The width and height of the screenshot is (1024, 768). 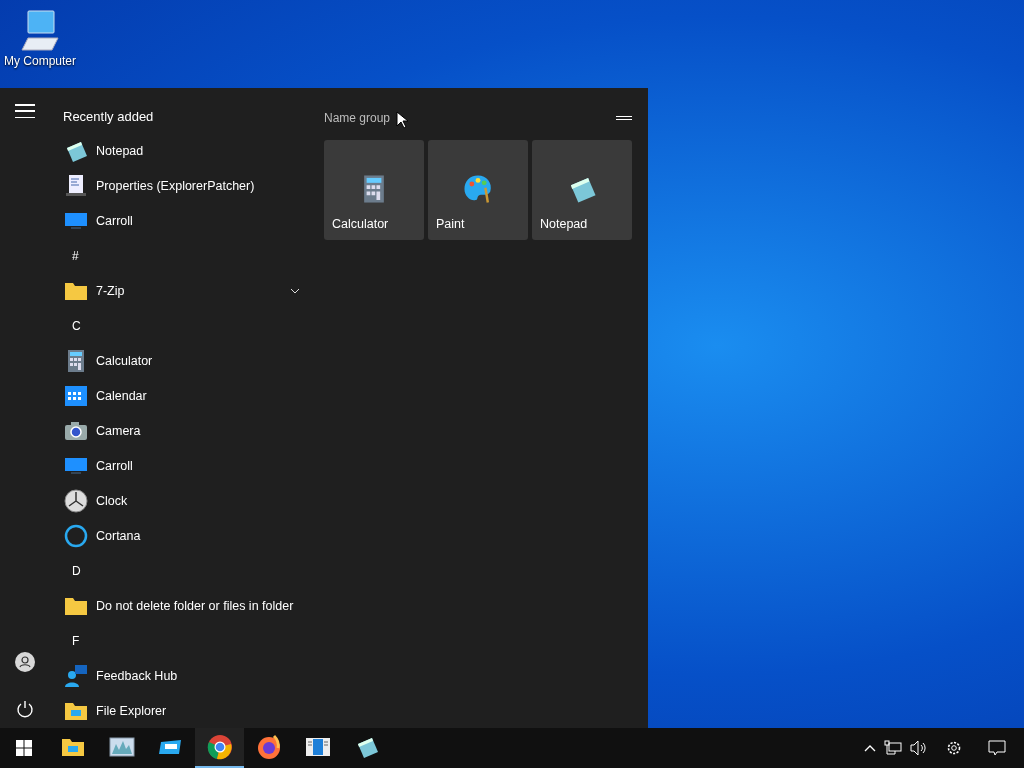 I want to click on app-tile: Notepad, so click(x=582, y=190).